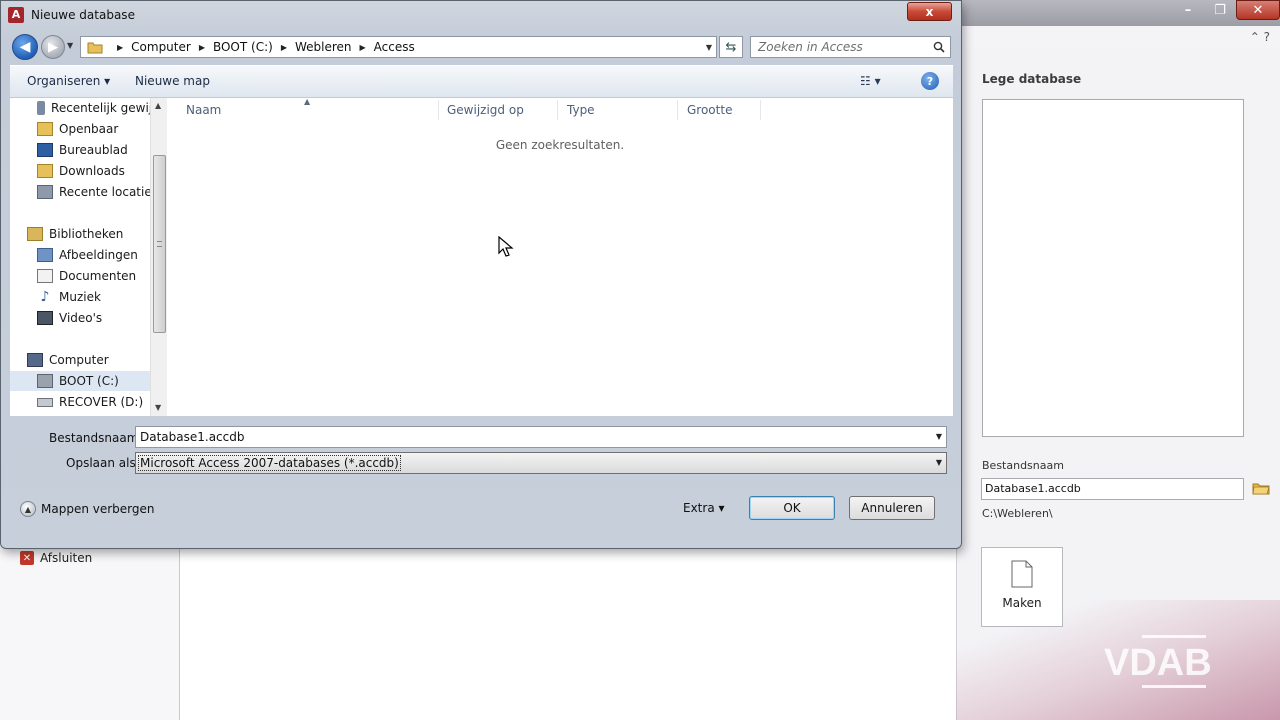 The height and width of the screenshot is (720, 1280). What do you see at coordinates (16, 15) in the screenshot?
I see `access-app-icon: A` at bounding box center [16, 15].